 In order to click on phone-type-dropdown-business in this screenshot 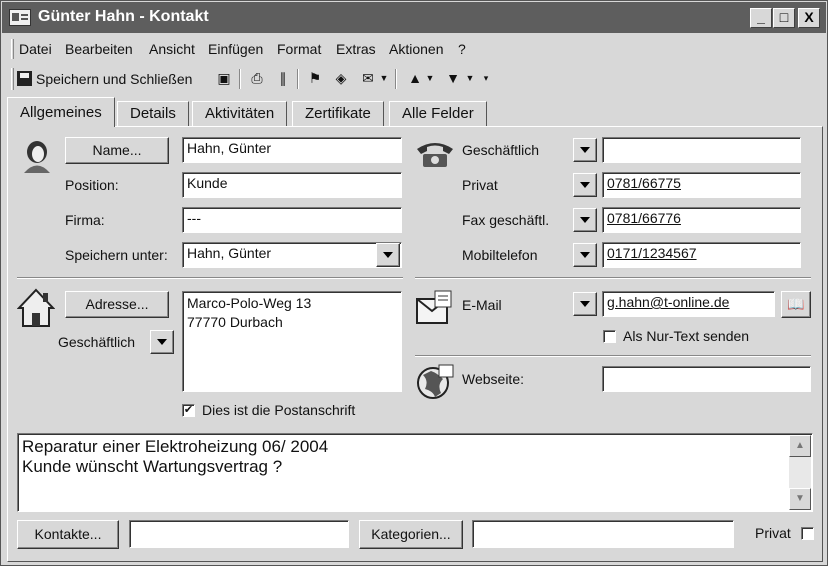, I will do `click(585, 150)`.